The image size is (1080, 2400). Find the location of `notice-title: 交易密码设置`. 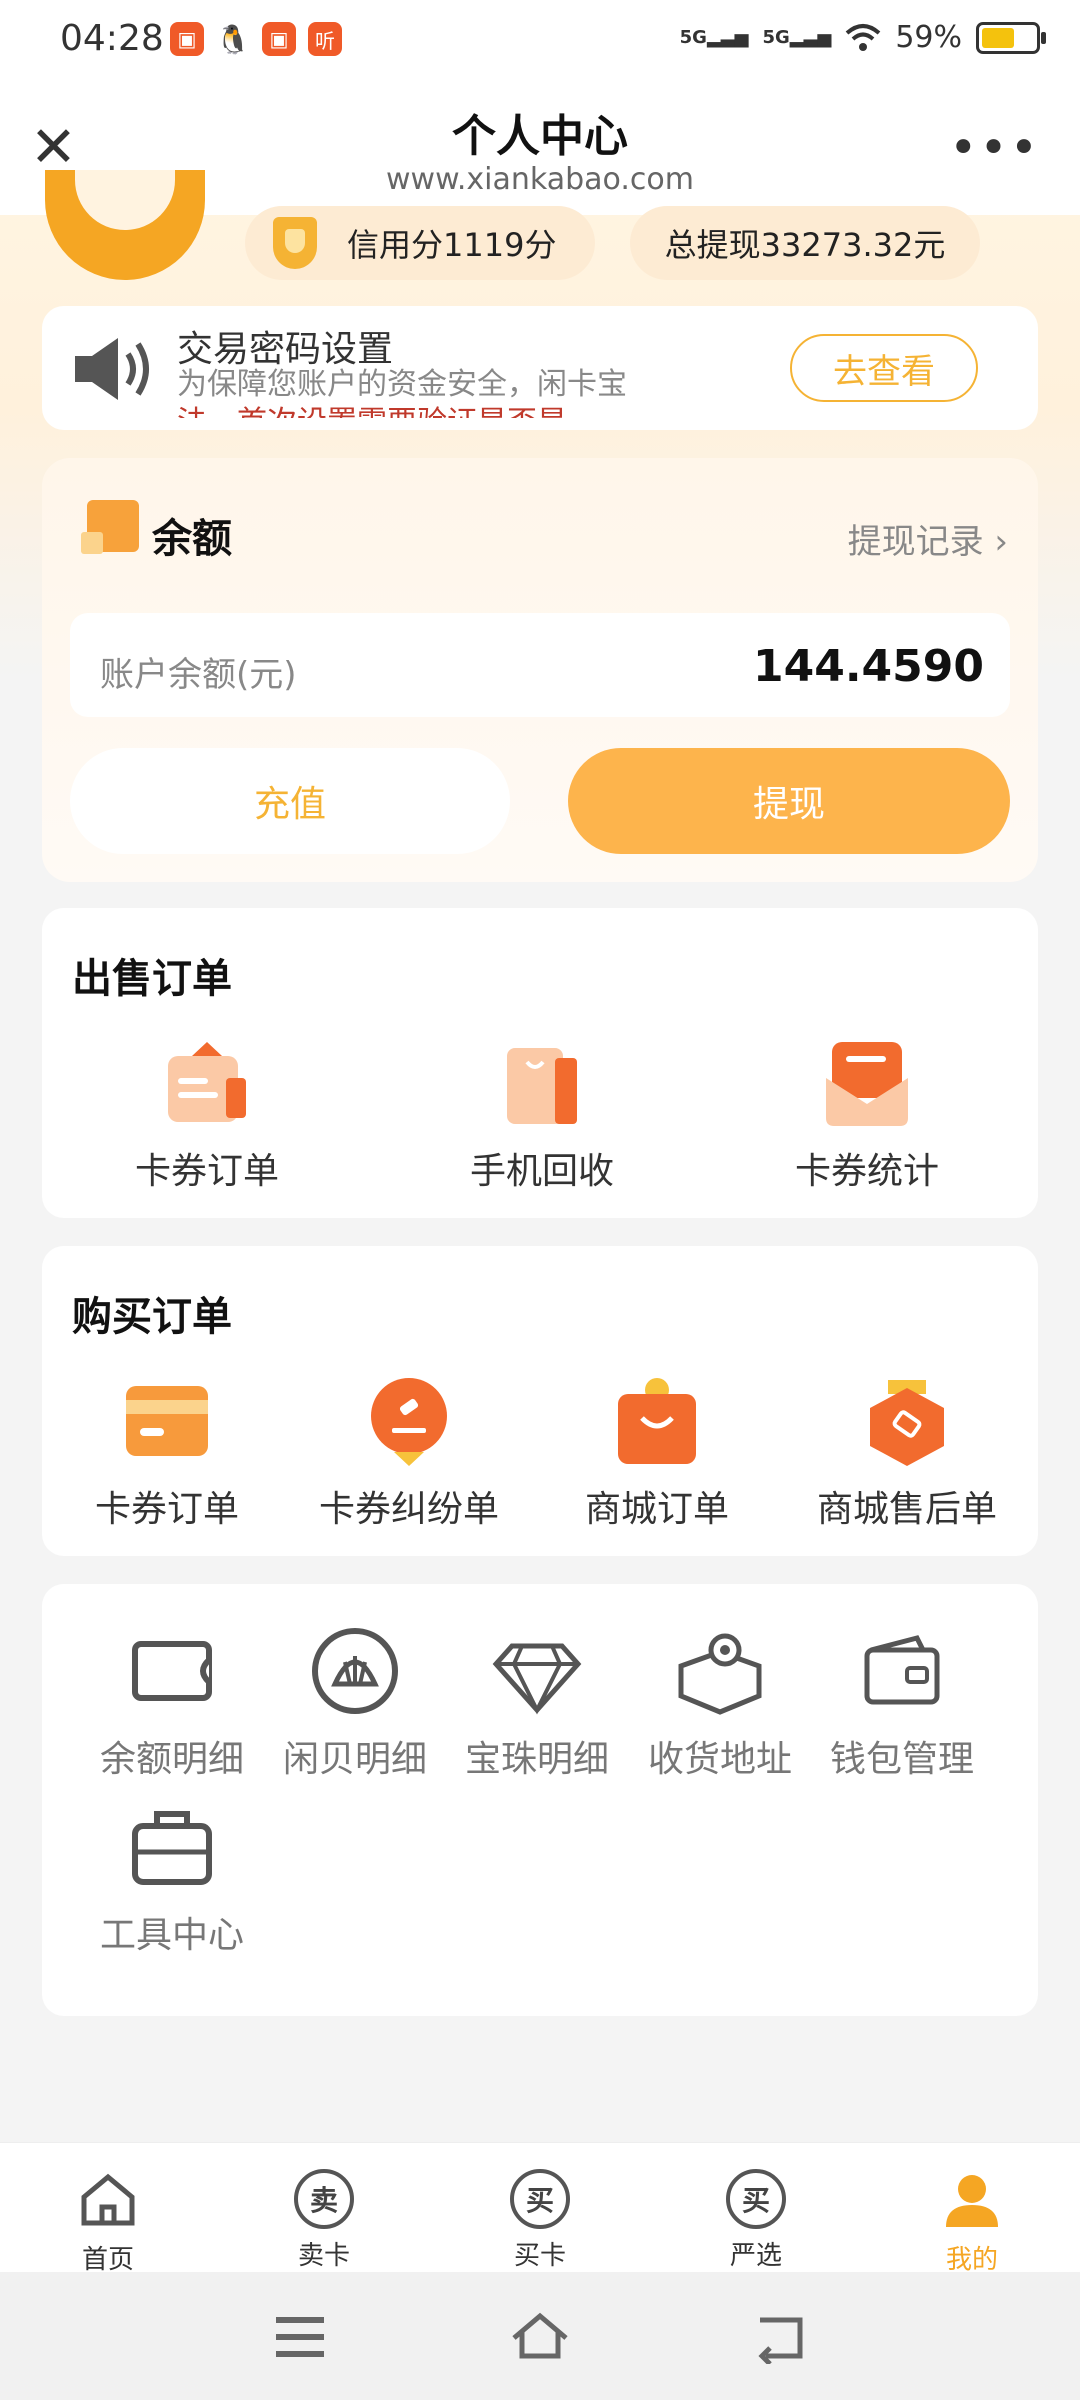

notice-title: 交易密码设置 is located at coordinates (285, 349).